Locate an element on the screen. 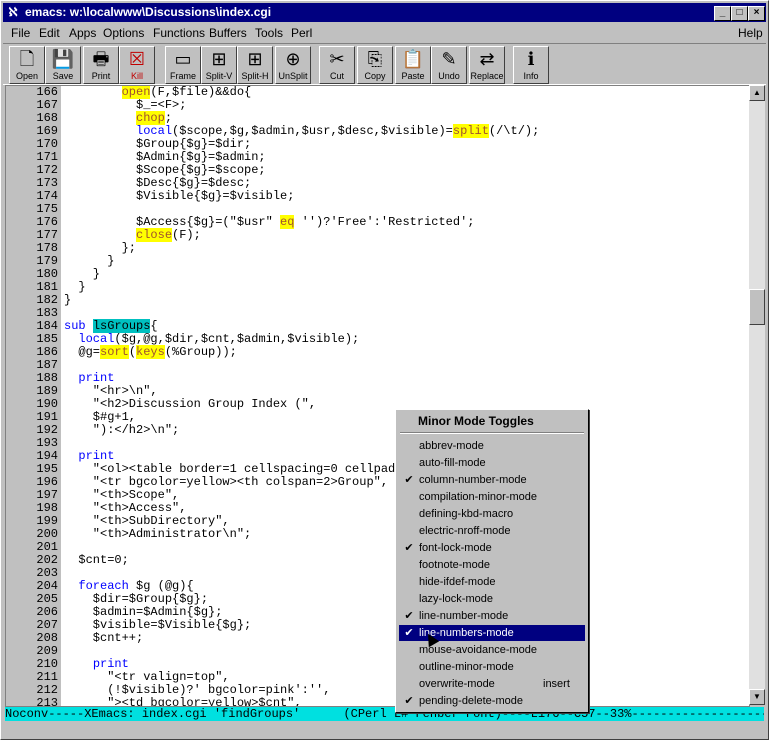 The image size is (769, 740). scroll-down-icon: ▼ is located at coordinates (757, 697).